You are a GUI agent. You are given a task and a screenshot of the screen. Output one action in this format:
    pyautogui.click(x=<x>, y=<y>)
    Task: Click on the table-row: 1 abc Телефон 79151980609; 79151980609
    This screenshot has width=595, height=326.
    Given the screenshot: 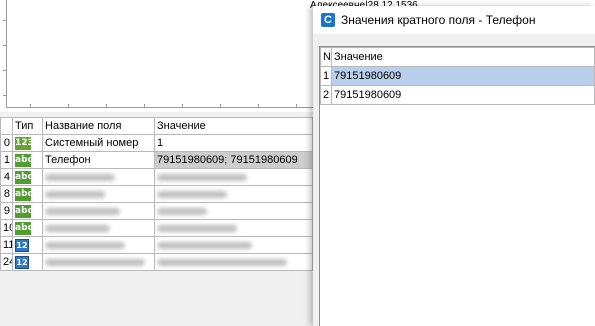 What is the action you would take?
    pyautogui.click(x=156, y=160)
    